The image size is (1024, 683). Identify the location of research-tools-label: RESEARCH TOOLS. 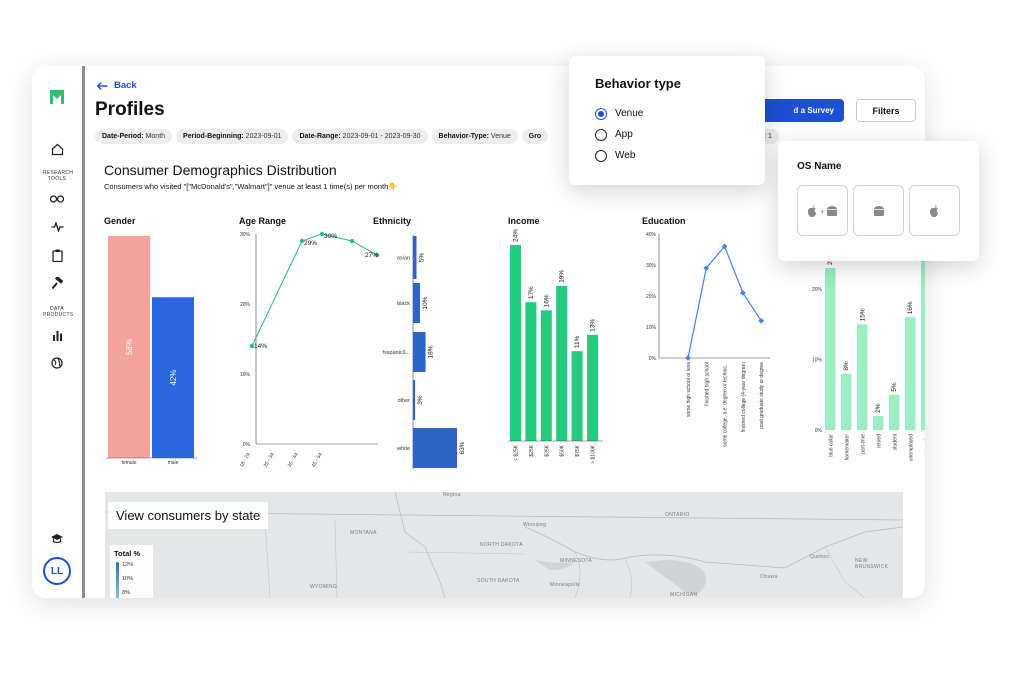
(58, 176).